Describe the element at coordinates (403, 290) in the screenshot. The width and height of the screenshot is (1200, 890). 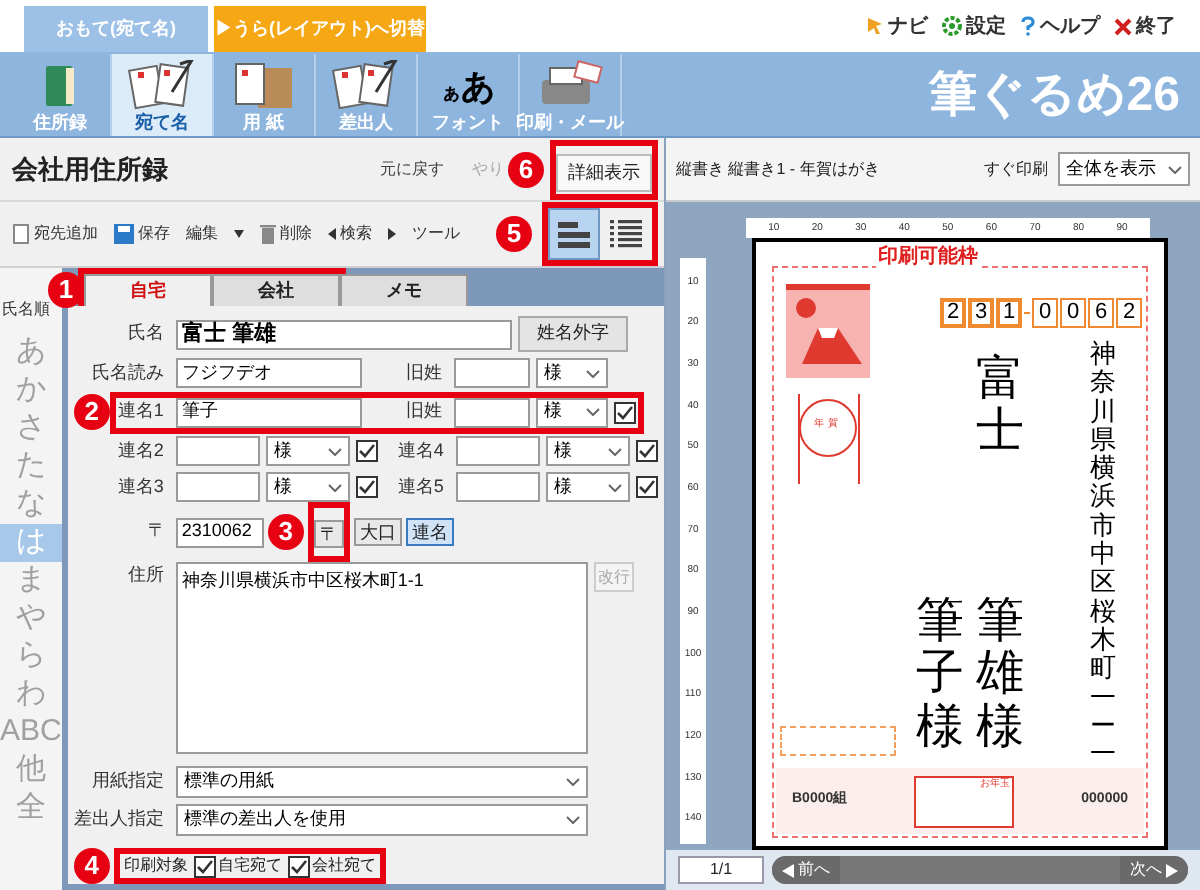
I see `form-tab: メモ` at that location.